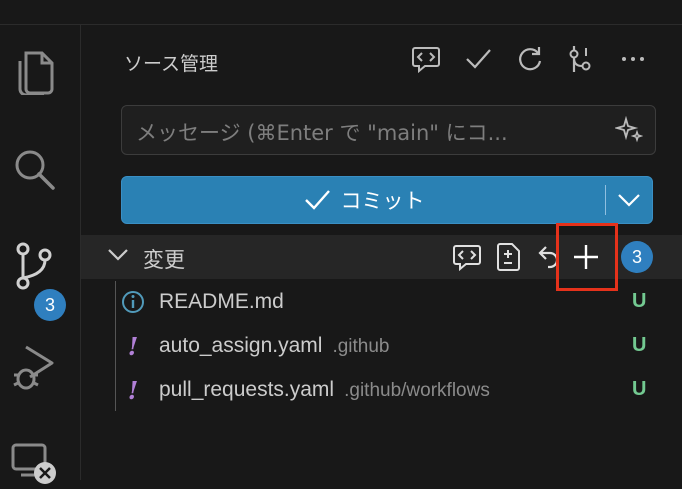 Image resolution: width=682 pixels, height=489 pixels. Describe the element at coordinates (34, 366) in the screenshot. I see `run-debug-icon` at that location.